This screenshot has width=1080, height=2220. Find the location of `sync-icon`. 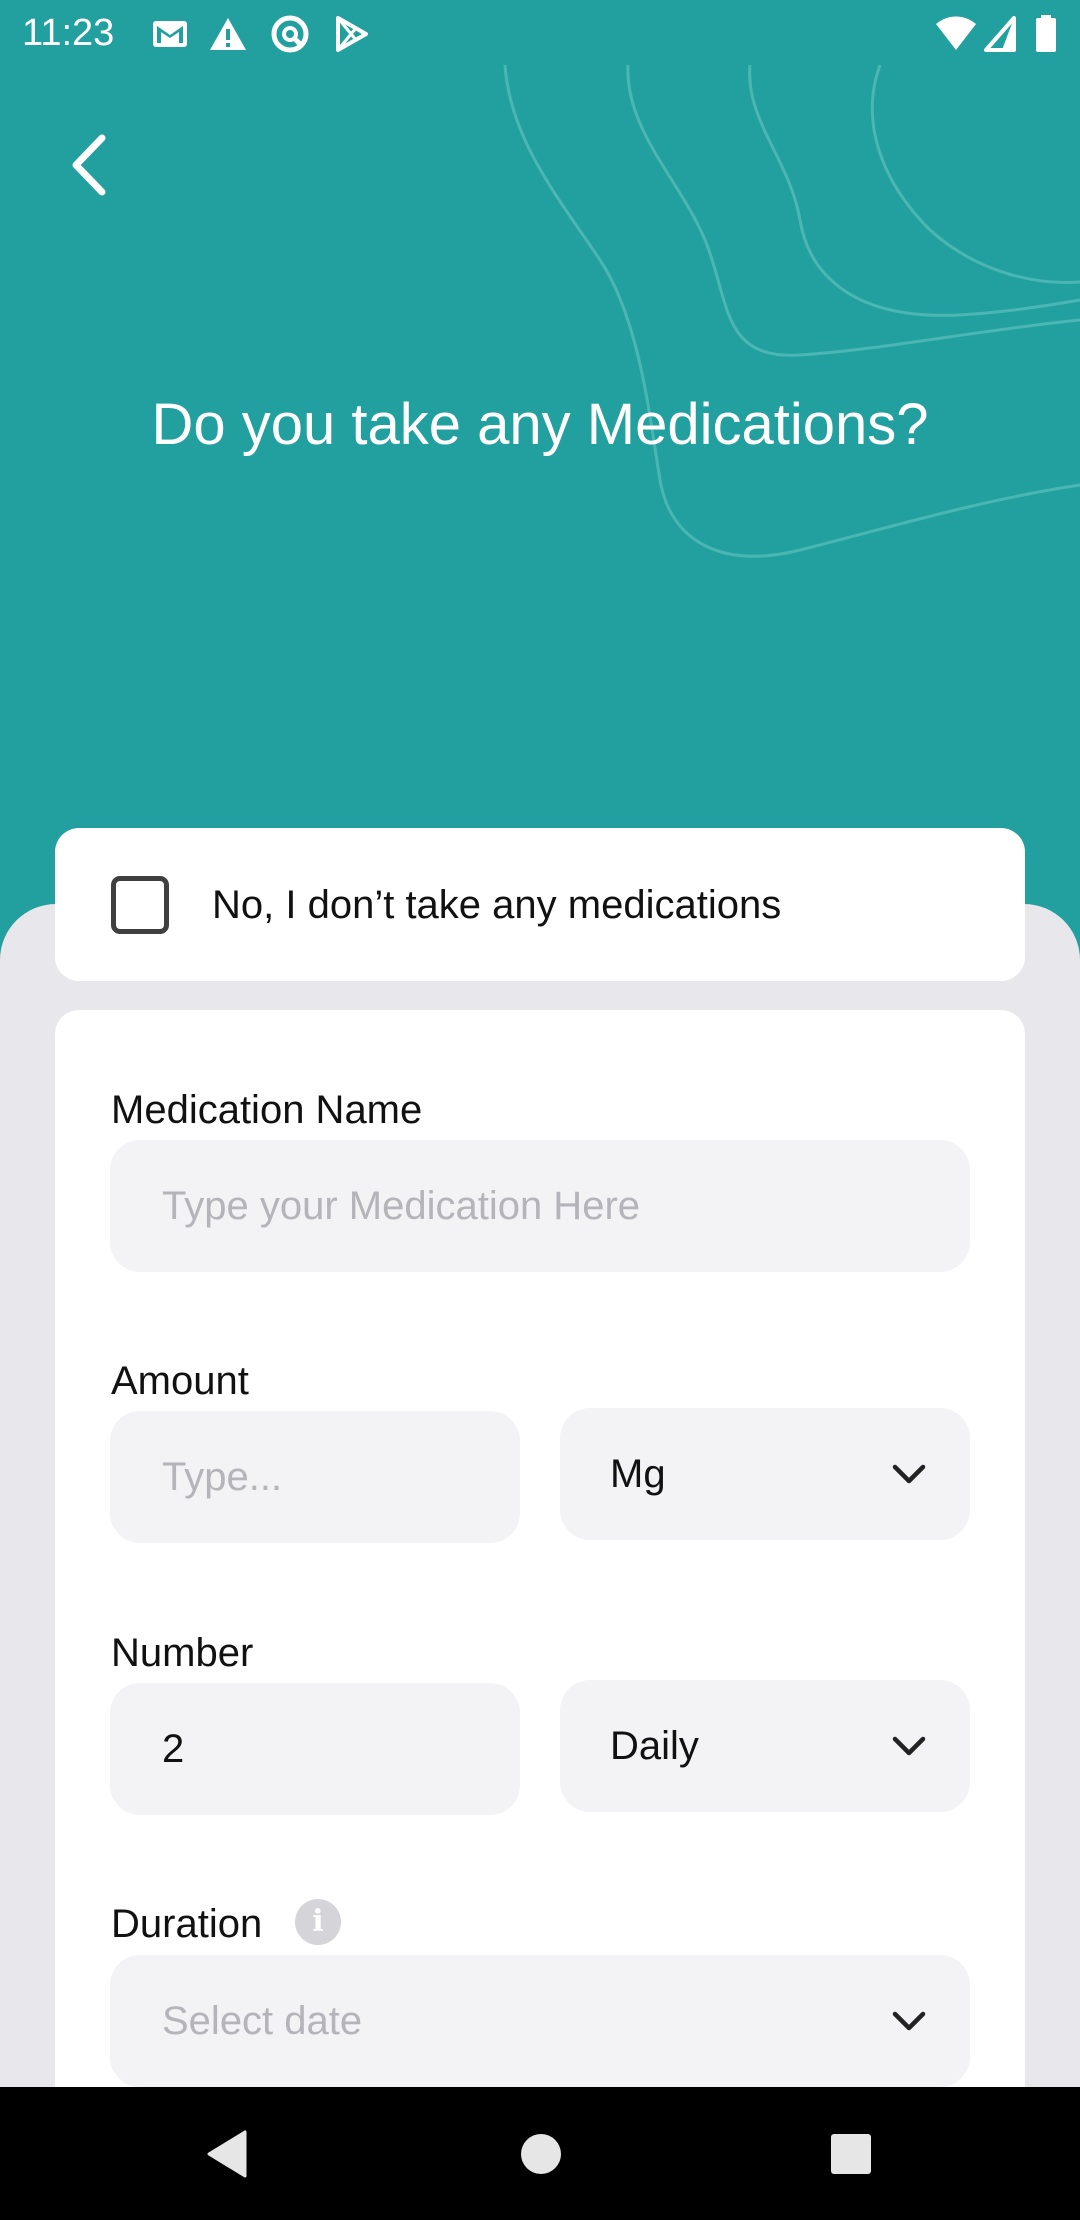

sync-icon is located at coordinates (290, 34).